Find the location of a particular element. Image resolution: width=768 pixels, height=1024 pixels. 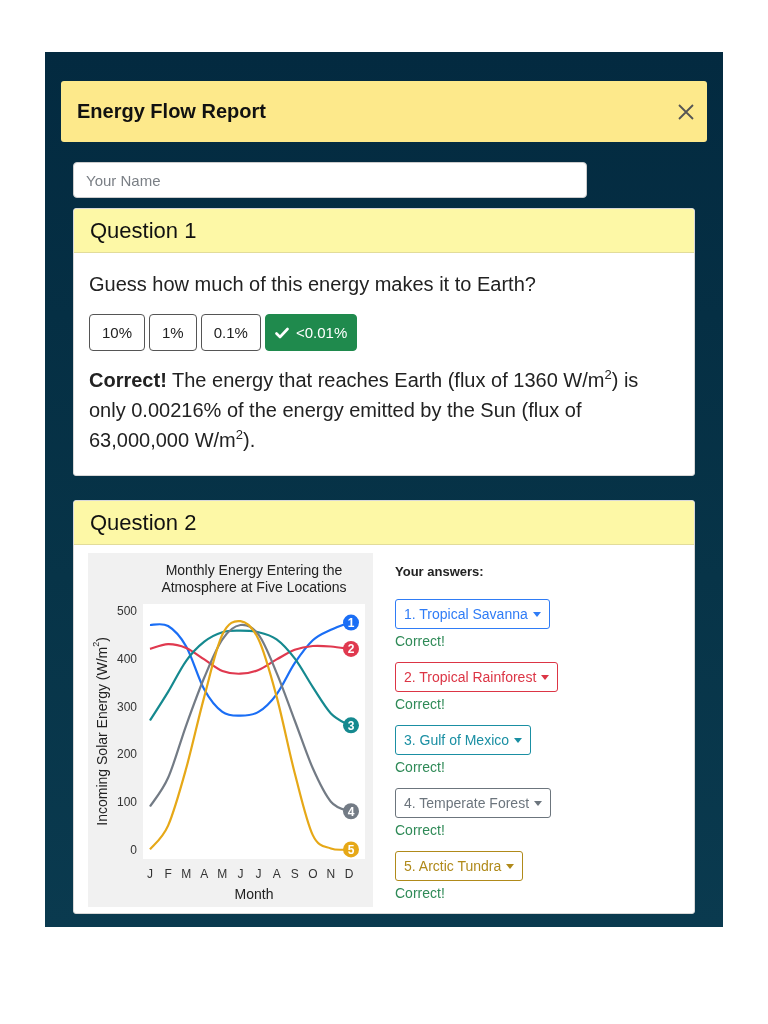

answer-dropdown: 3. Gulf of Mexico is located at coordinates (463, 740).